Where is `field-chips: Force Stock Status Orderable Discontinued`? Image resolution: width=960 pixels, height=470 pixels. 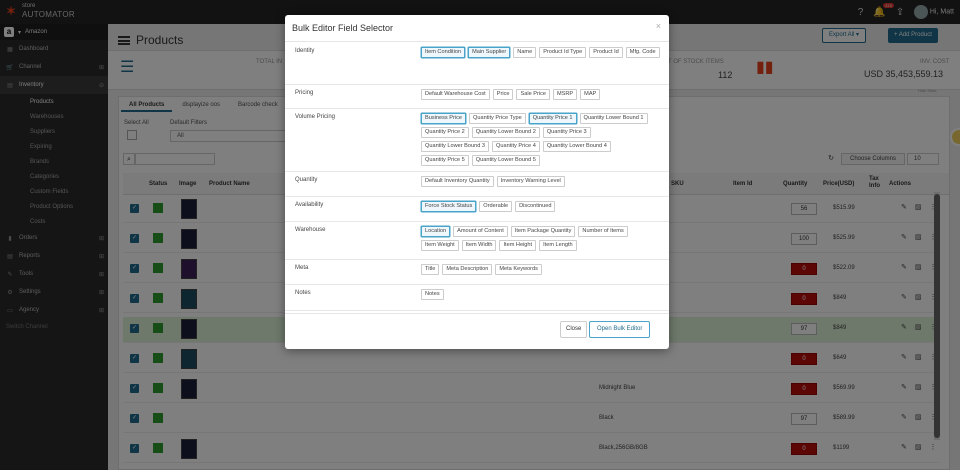 field-chips: Force Stock Status Orderable Discontinued is located at coordinates (541, 206).